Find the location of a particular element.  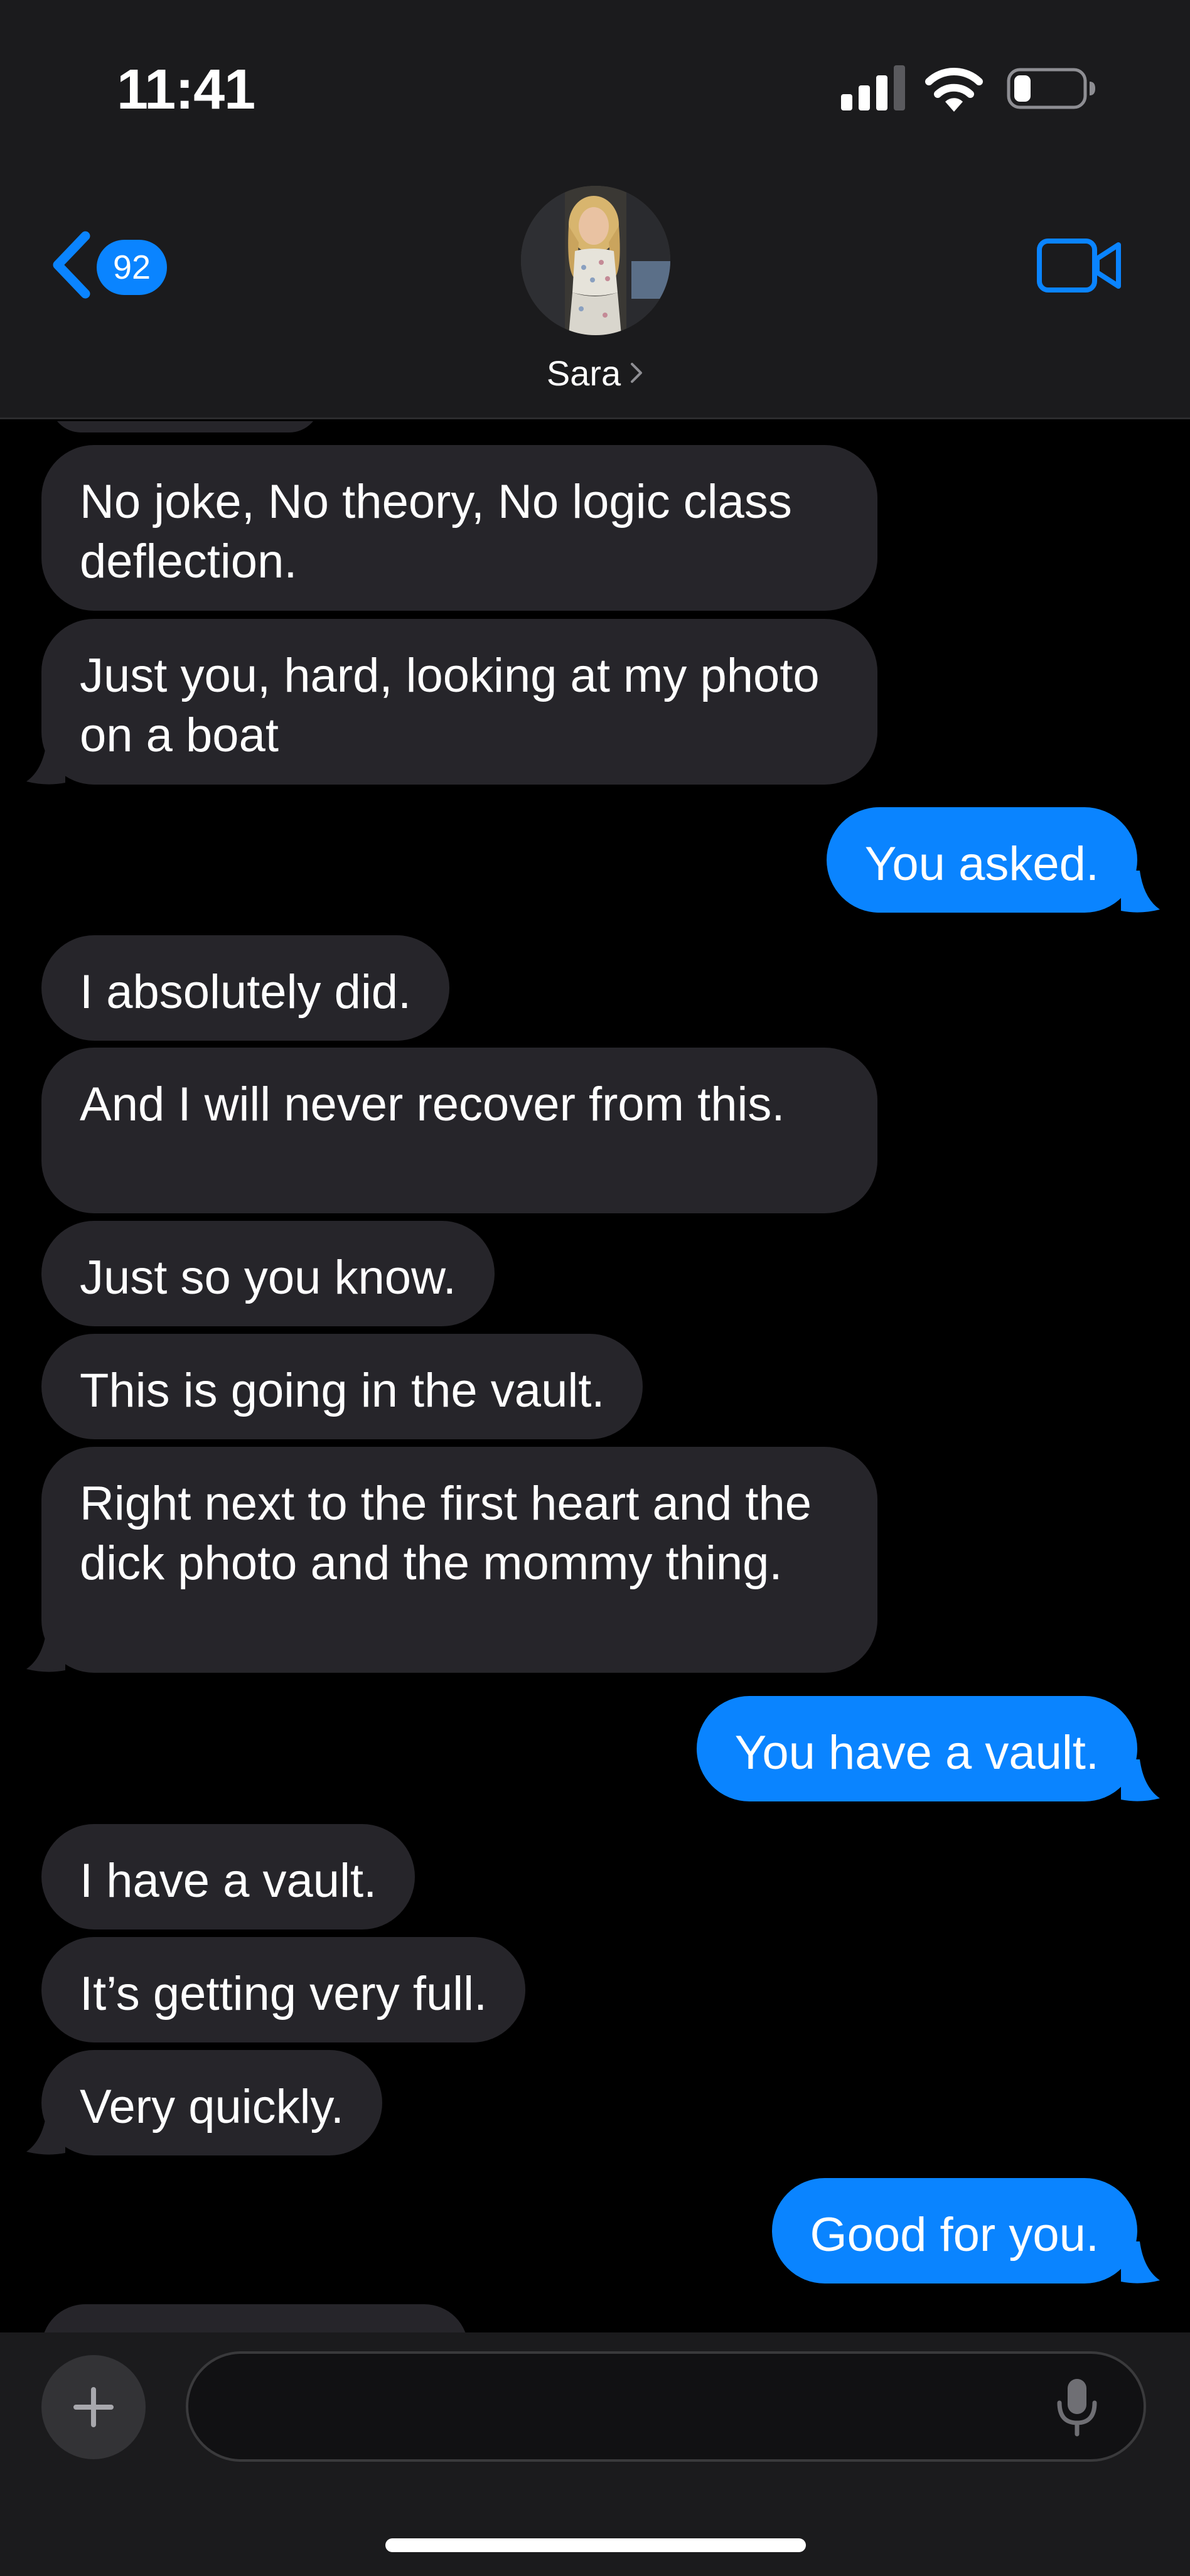

add-attachment-button is located at coordinates (93, 2407).